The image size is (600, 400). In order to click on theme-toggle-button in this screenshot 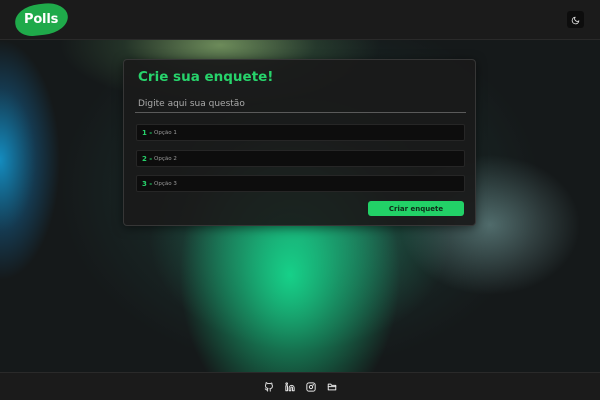, I will do `click(575, 19)`.